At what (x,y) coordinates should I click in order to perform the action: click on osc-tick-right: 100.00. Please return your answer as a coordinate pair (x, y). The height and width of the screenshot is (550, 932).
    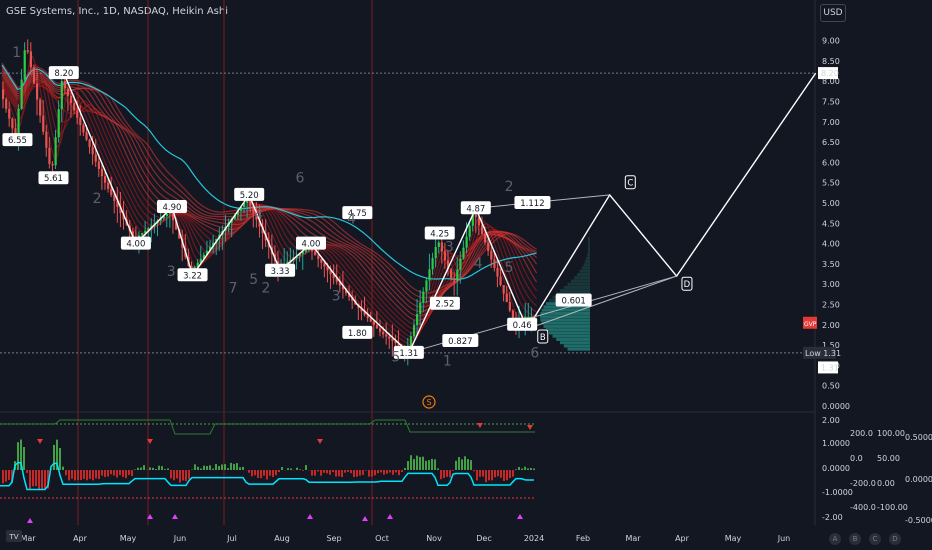
    Looking at the image, I should click on (891, 433).